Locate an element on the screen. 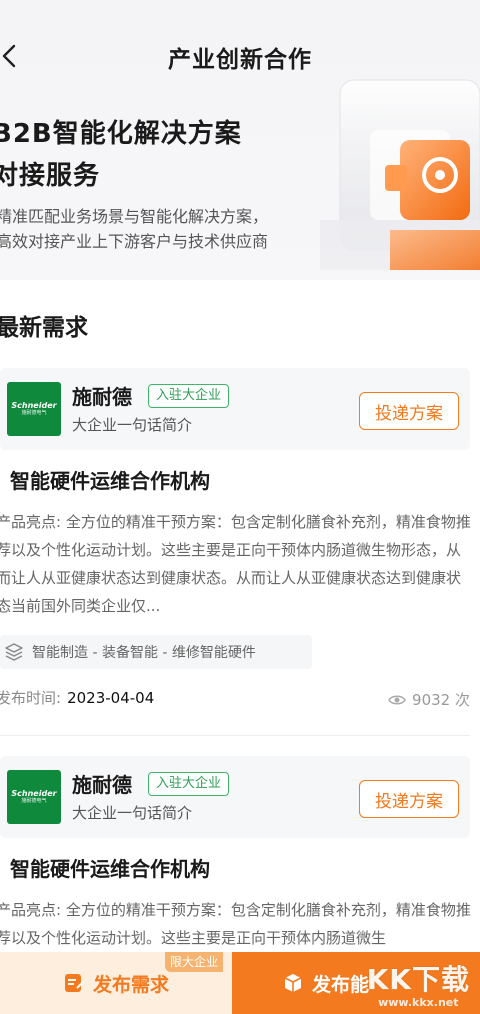  category-tags: 智能制造 - 装备智能 - 维修智能硬件 is located at coordinates (156, 652).